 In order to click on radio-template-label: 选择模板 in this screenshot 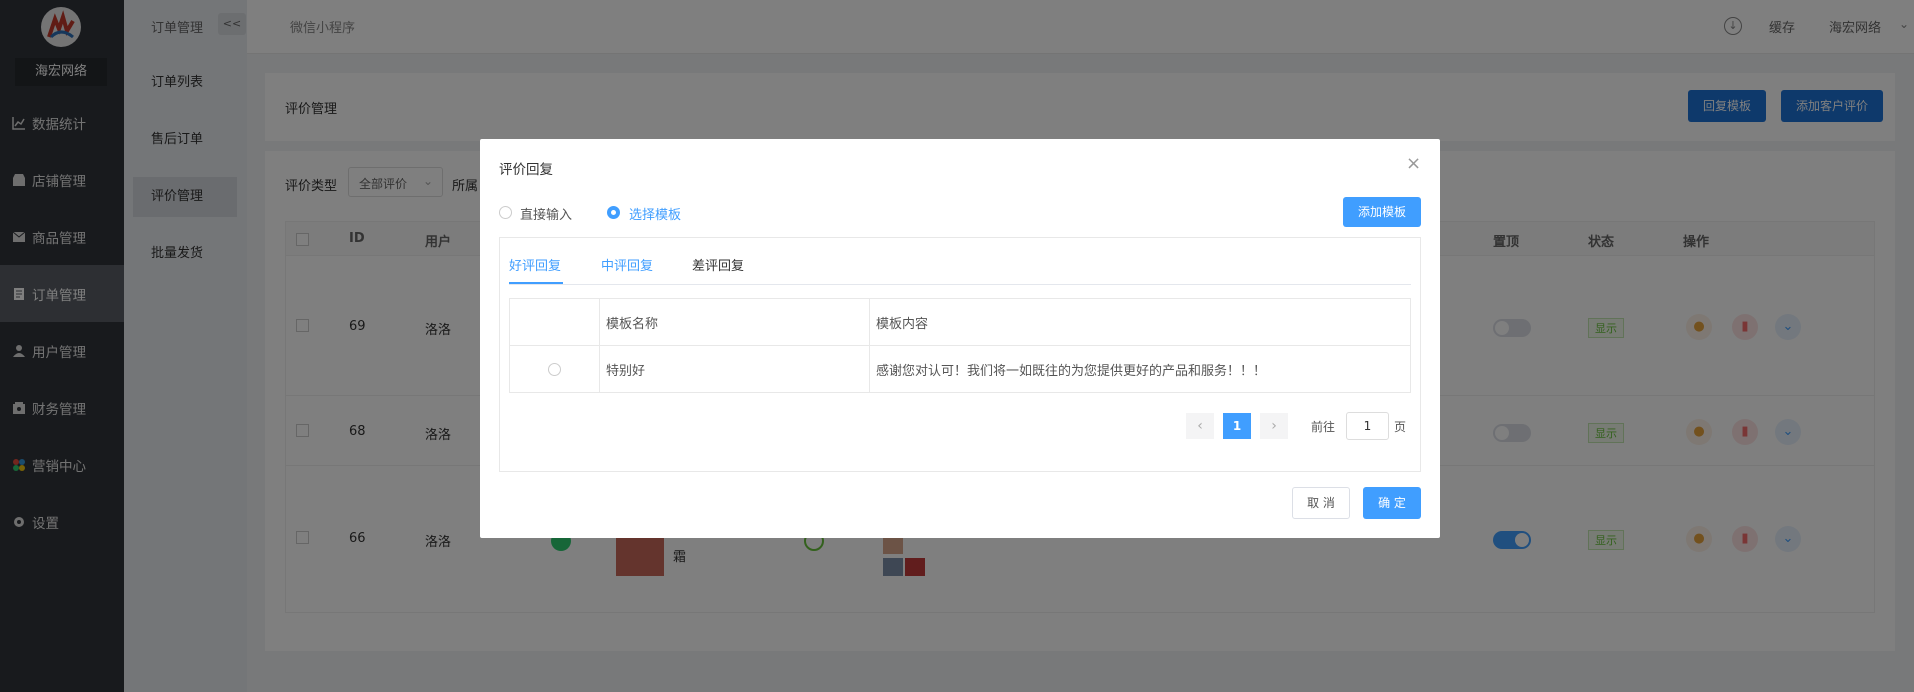, I will do `click(655, 213)`.